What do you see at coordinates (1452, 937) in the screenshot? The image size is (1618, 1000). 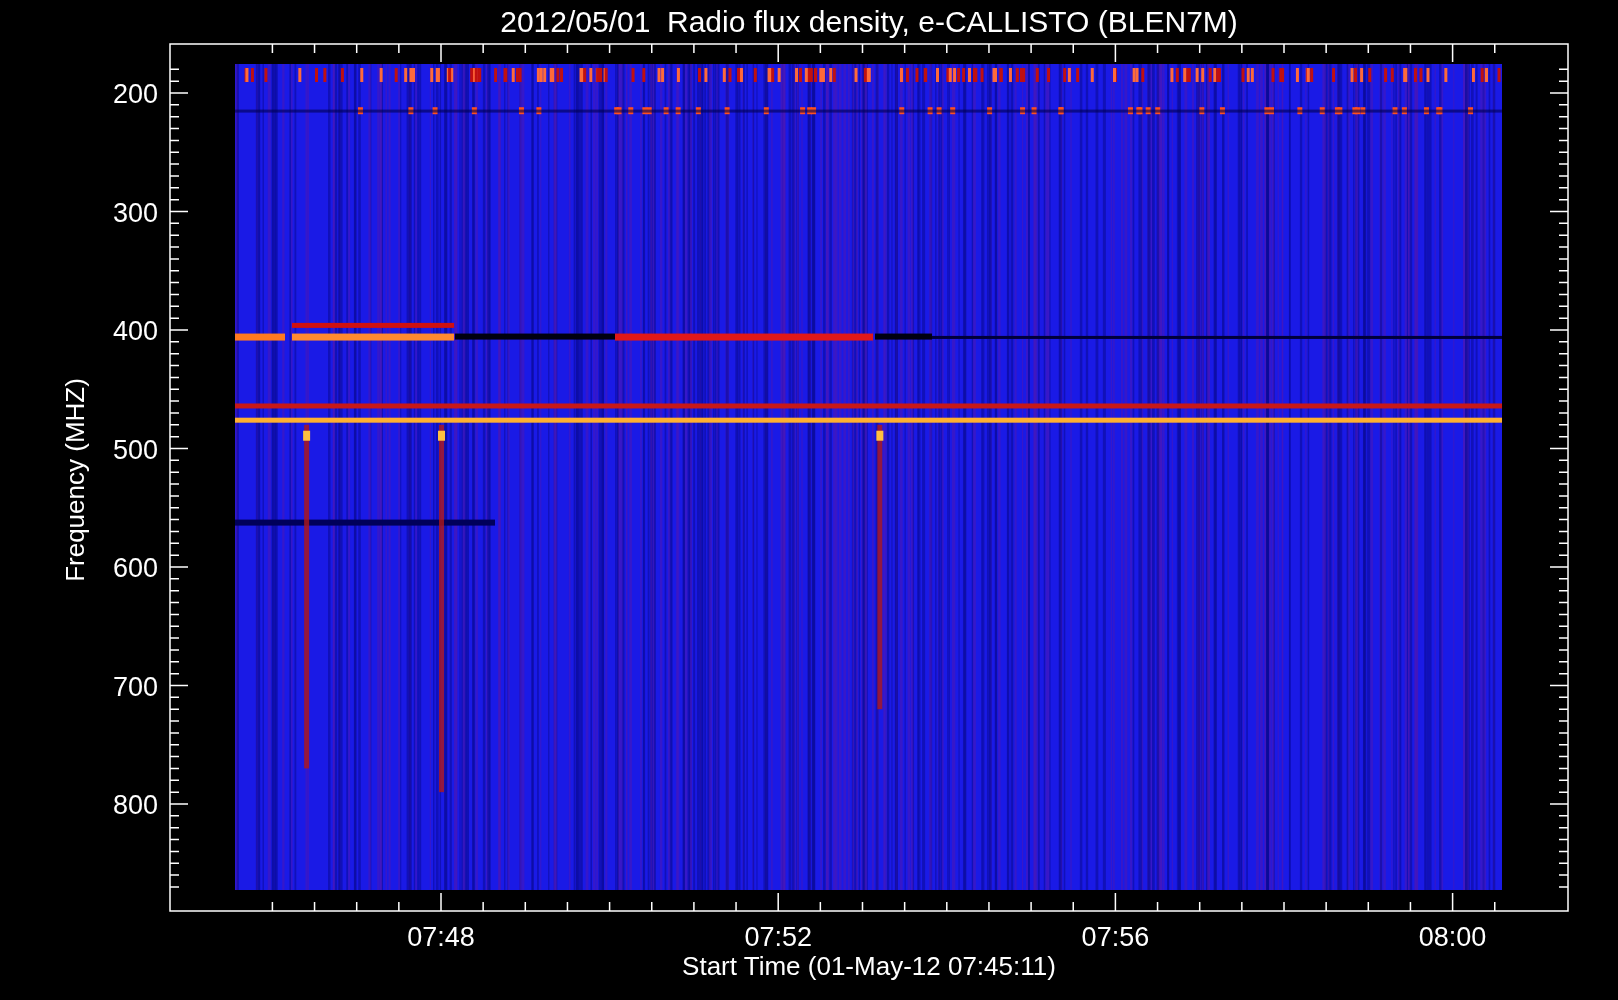 I see `x-tick-label: 08:00` at bounding box center [1452, 937].